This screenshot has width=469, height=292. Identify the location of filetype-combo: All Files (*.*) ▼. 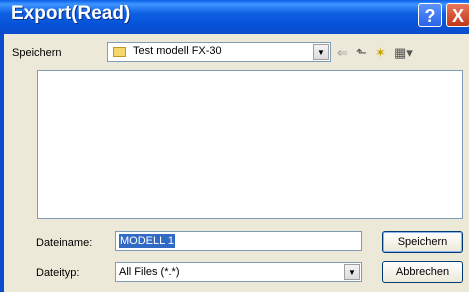
(238, 272).